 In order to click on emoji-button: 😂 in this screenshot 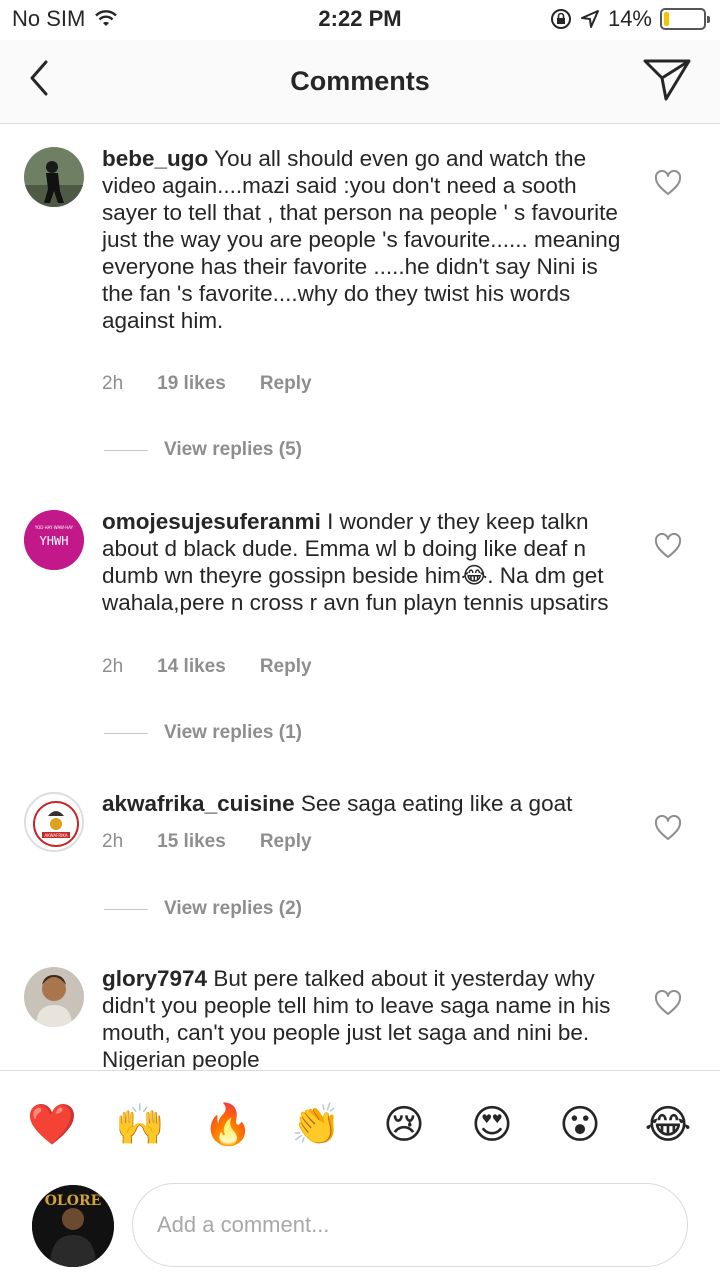, I will do `click(668, 1125)`.